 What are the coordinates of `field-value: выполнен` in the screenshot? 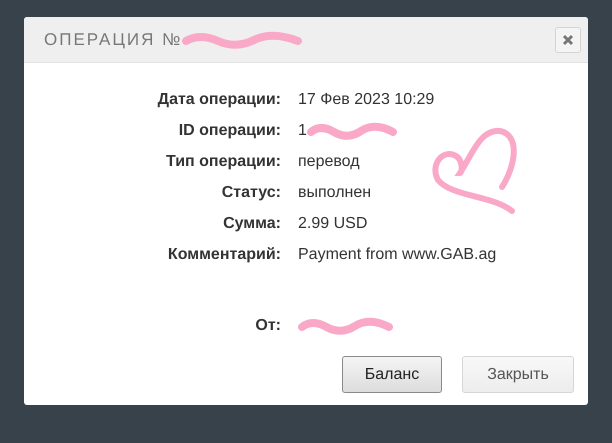 It's located at (335, 193).